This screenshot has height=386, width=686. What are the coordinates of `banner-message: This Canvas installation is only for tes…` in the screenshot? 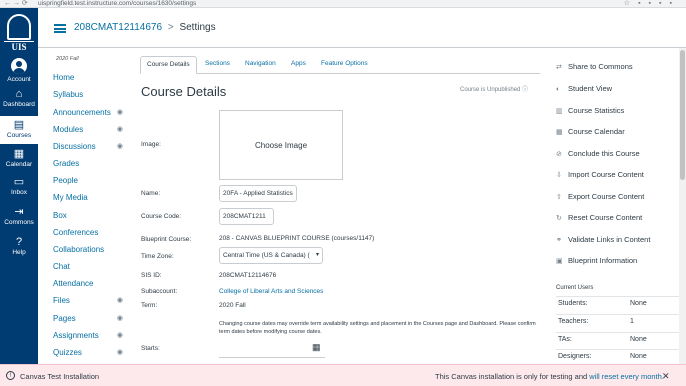 It's located at (549, 376).